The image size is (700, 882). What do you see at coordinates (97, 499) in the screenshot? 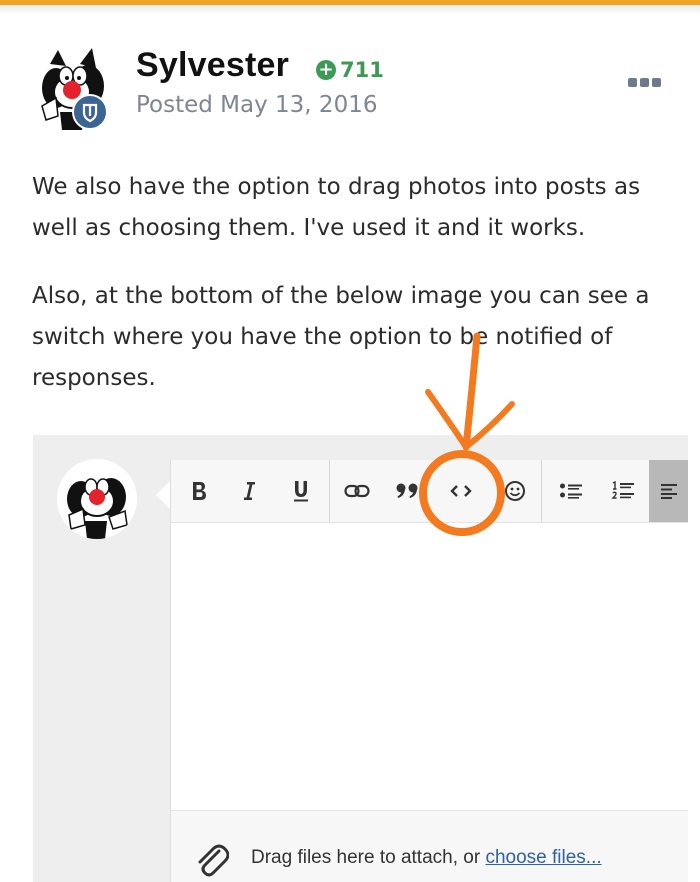
I see `editor-avatar` at bounding box center [97, 499].